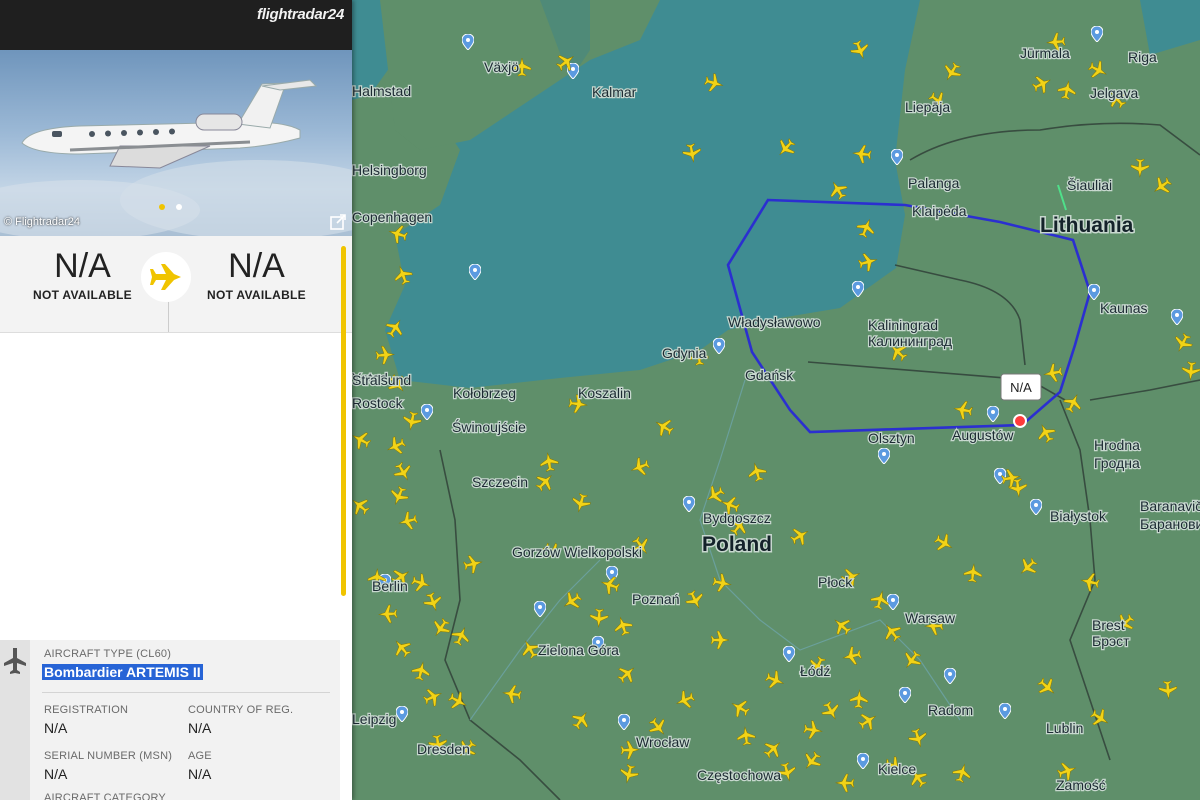 The width and height of the screenshot is (1200, 800). Describe the element at coordinates (392, 217) in the screenshot. I see `city-label: Copenhagen` at that location.